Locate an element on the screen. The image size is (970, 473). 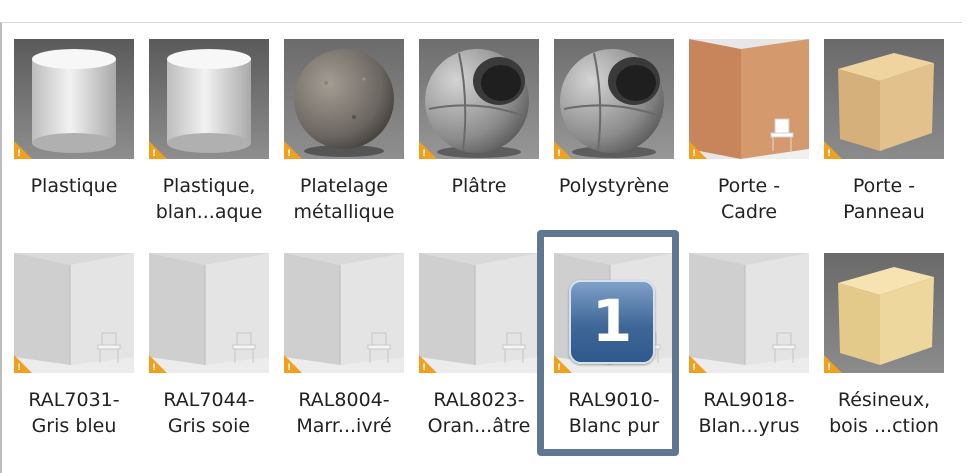
material-label: RAL9010- Blanc pur is located at coordinates (614, 413).